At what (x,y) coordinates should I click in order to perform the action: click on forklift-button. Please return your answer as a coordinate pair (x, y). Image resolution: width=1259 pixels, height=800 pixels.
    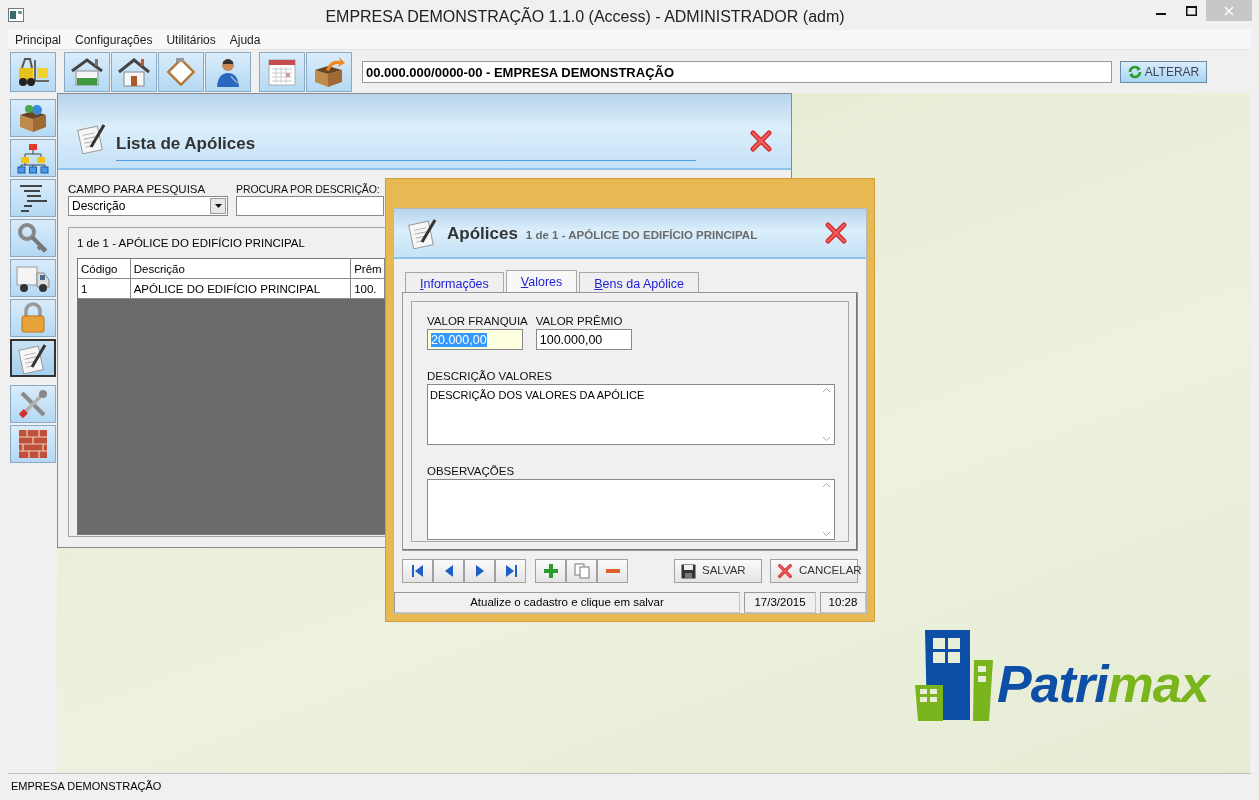
    Looking at the image, I should click on (33, 71).